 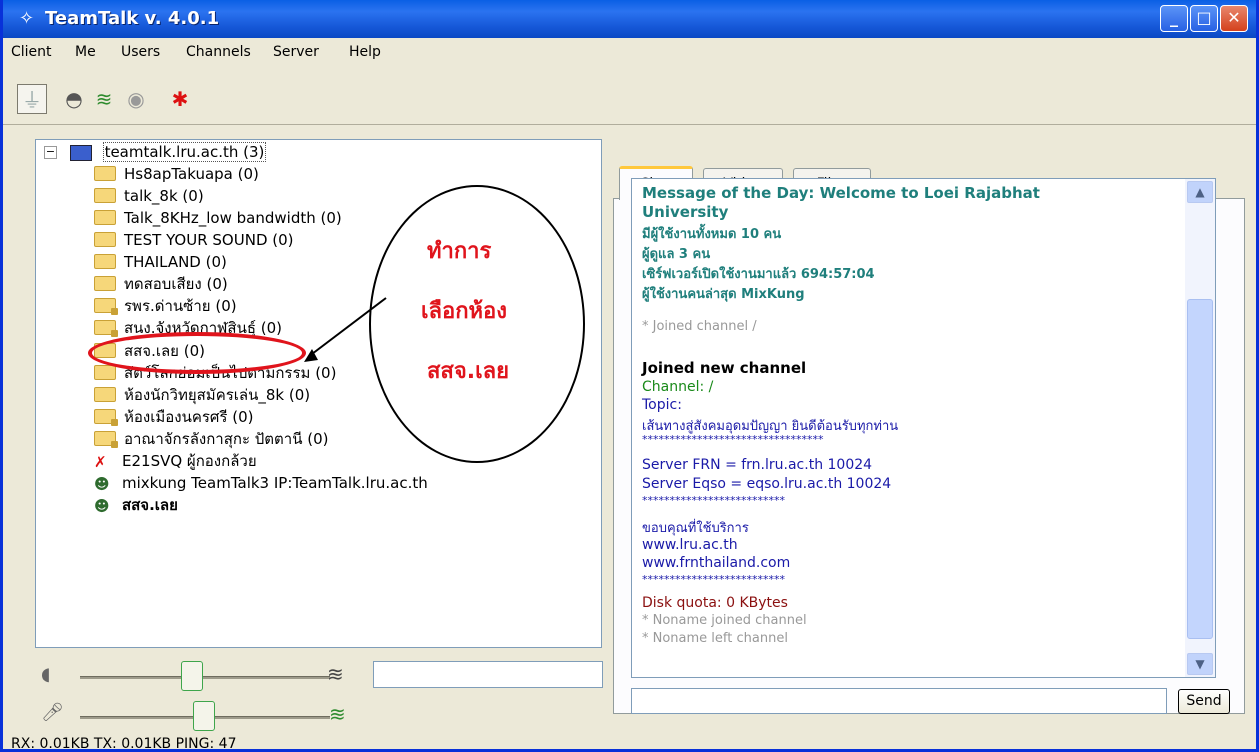 What do you see at coordinates (1200, 192) in the screenshot?
I see `scroll-up-icon: ▲` at bounding box center [1200, 192].